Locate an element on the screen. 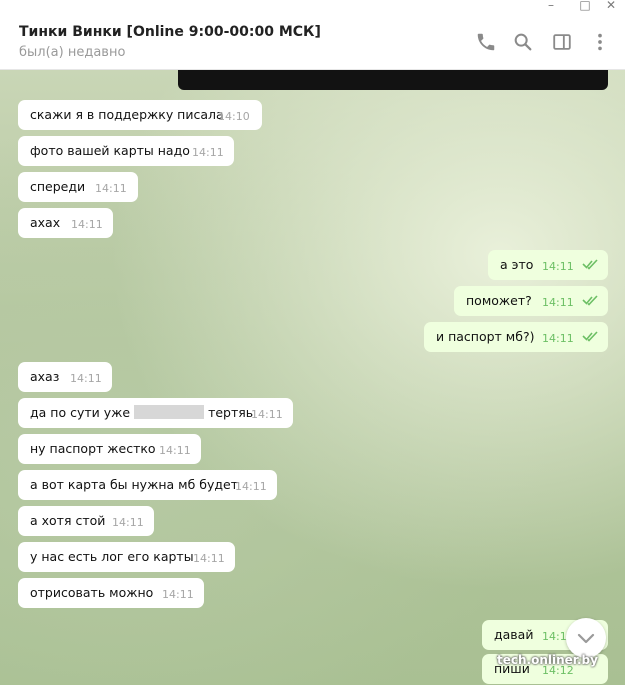  message-text: ахах is located at coordinates (45, 222).